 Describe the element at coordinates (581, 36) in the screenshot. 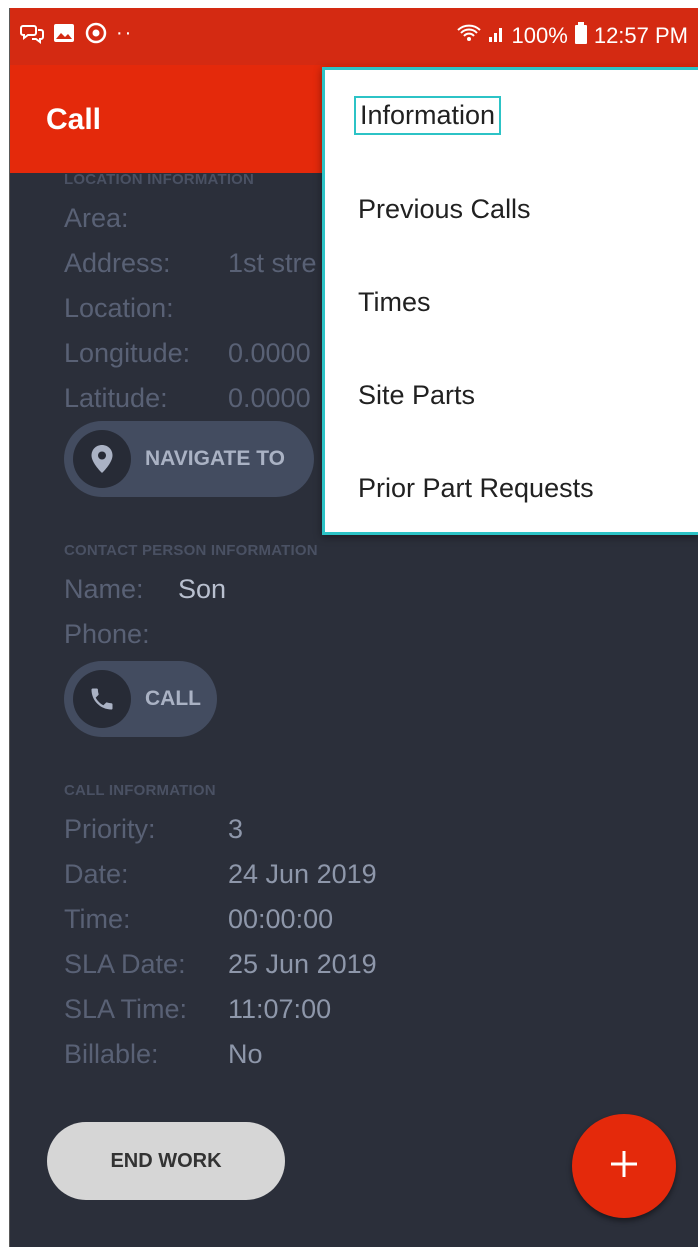

I see `battery-icon` at that location.